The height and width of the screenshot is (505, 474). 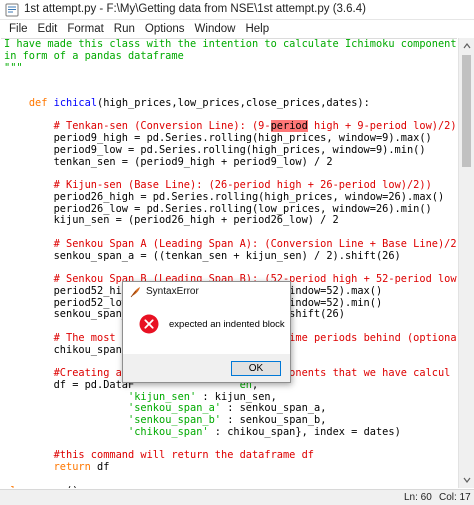 I want to click on error-icon, so click(x=149, y=324).